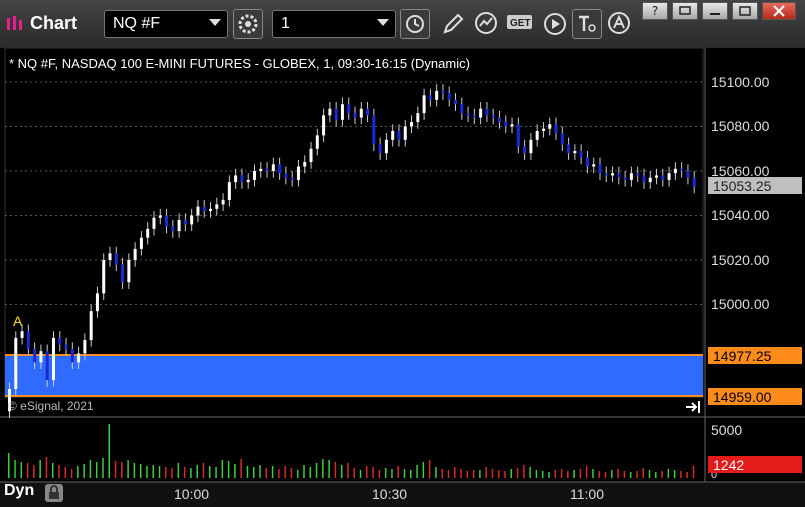  I want to click on price-axis-label: 15020.00, so click(740, 260).